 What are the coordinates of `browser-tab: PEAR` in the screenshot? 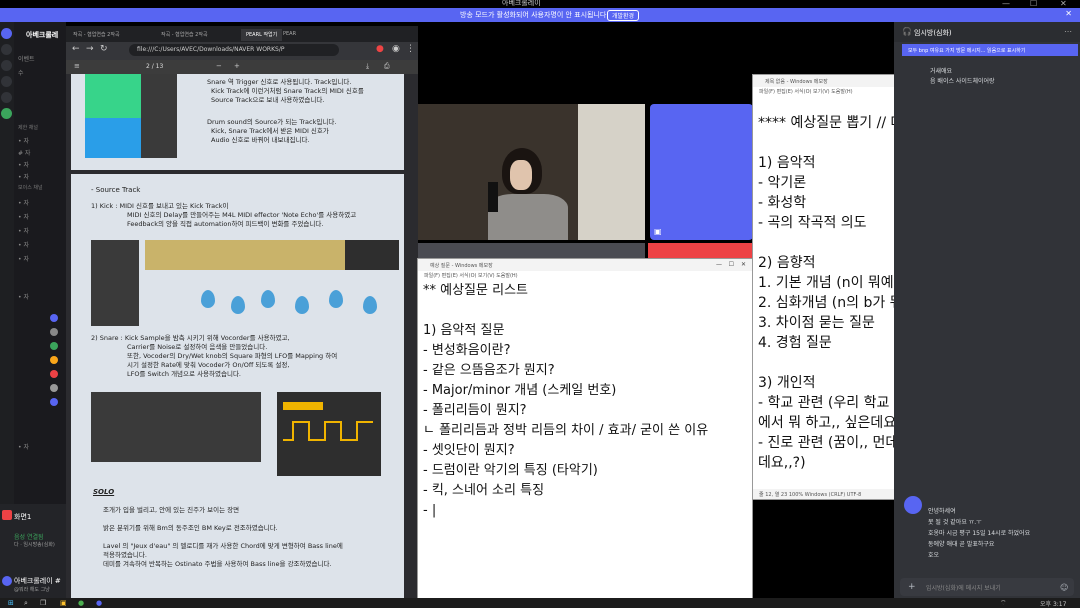 It's located at (289, 35).